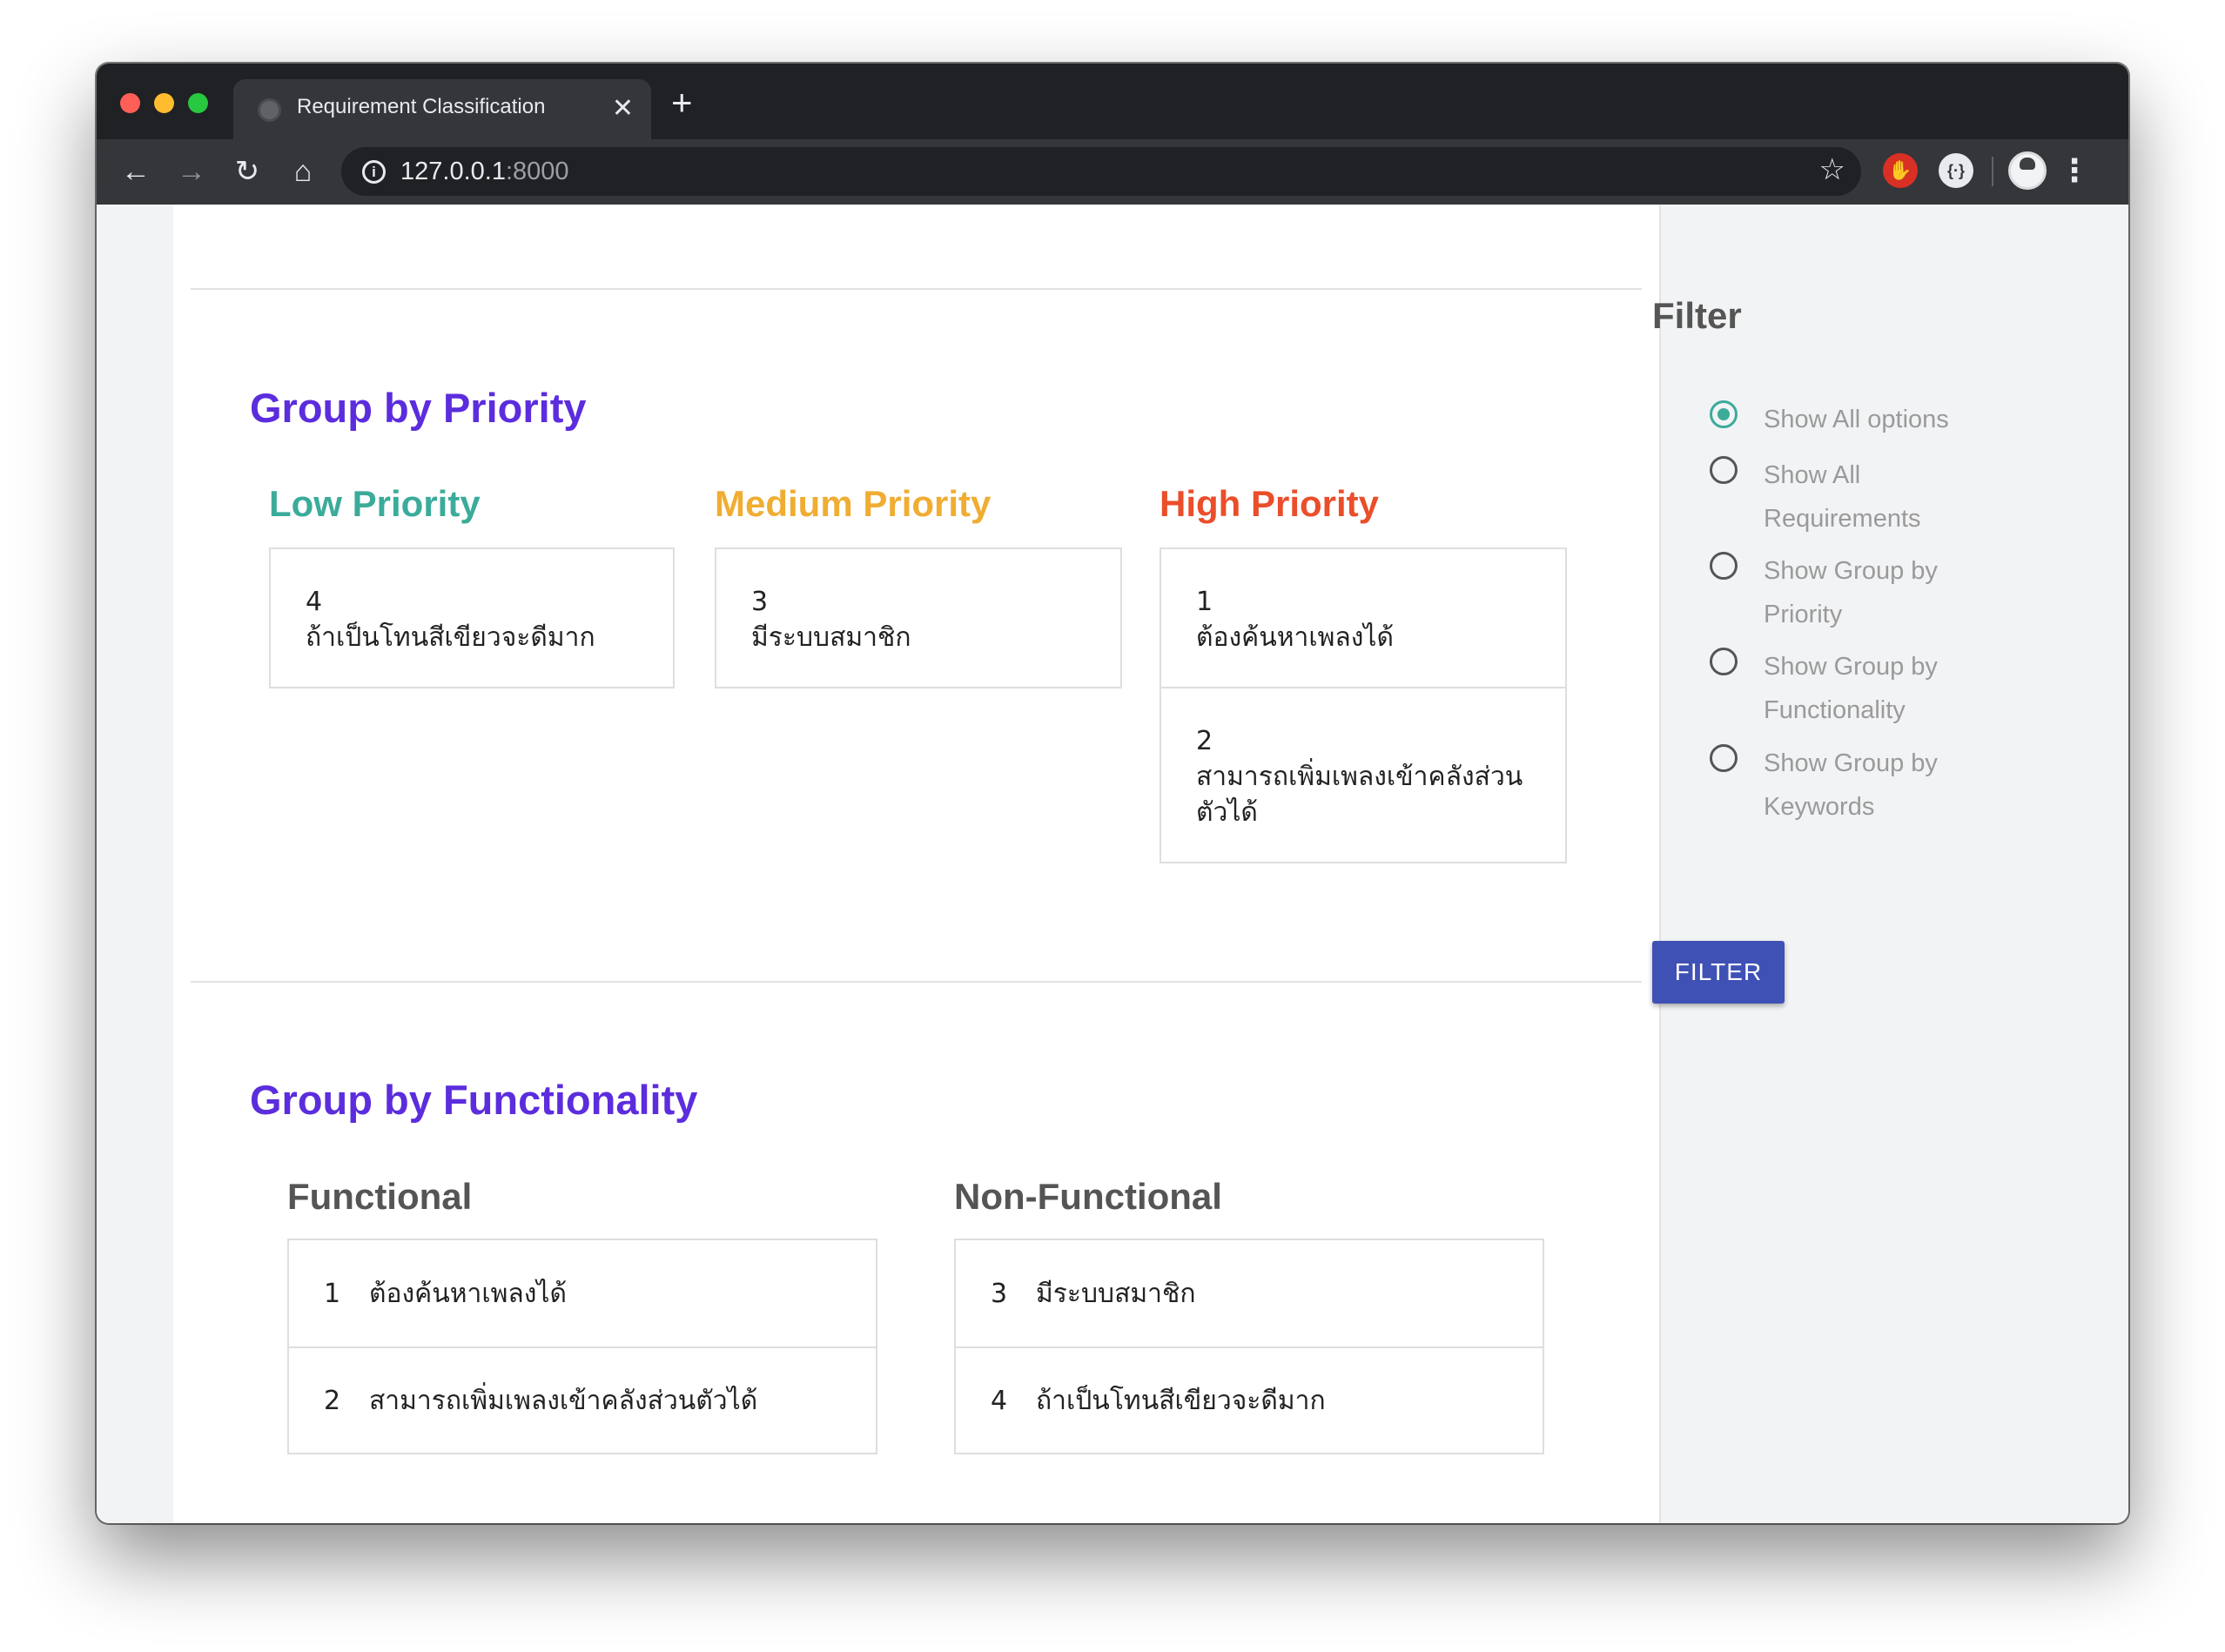 The image size is (2225, 1652). Describe the element at coordinates (418, 408) in the screenshot. I see `priority-section-title: Group by Priority` at that location.